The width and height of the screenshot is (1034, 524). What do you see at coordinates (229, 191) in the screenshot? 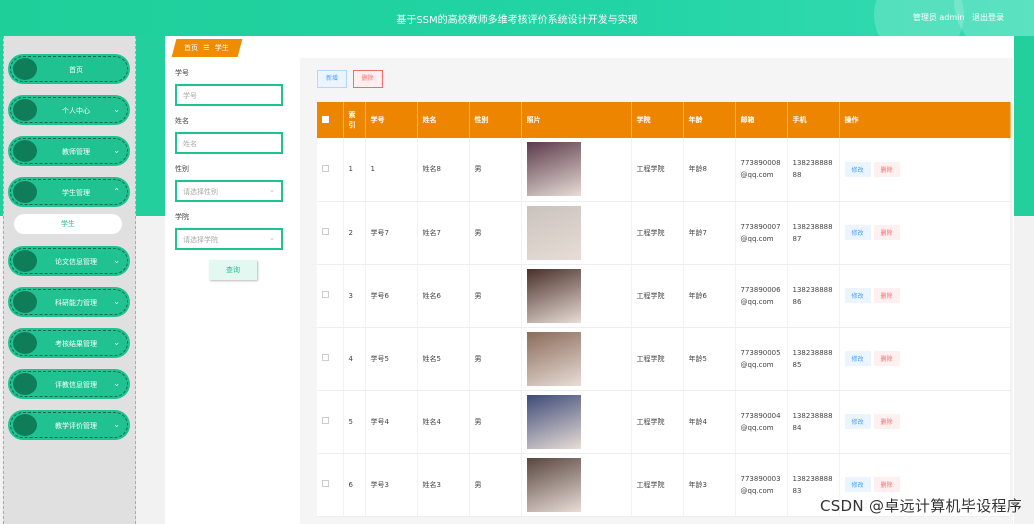
I see `gender-select: 请选择性别 ⌄` at bounding box center [229, 191].